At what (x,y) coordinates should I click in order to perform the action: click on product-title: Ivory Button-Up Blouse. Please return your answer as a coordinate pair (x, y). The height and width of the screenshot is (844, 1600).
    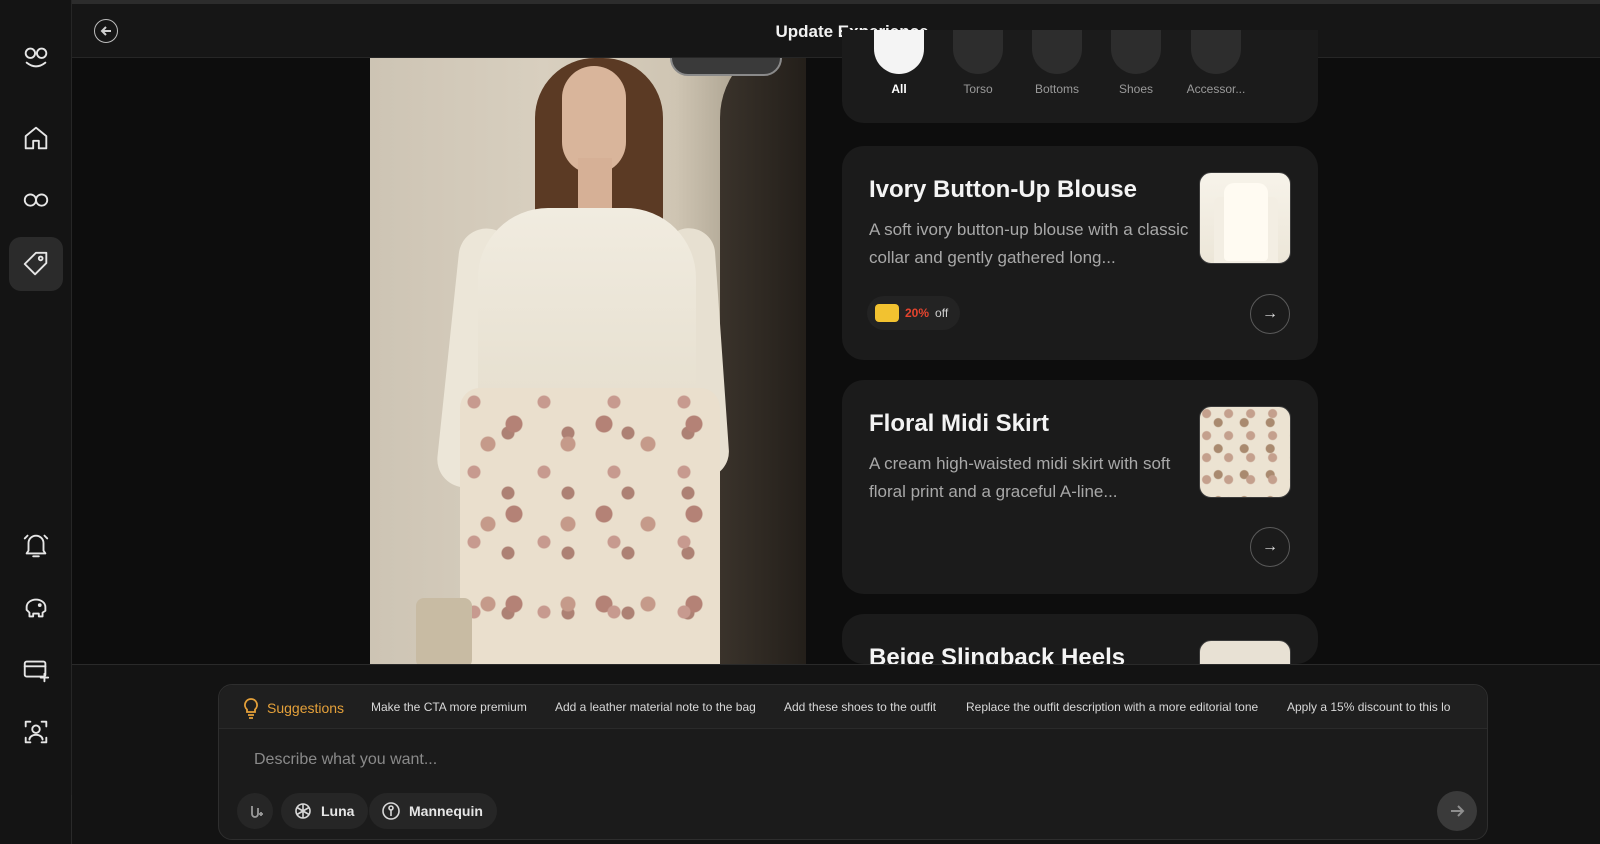
    Looking at the image, I should click on (1003, 189).